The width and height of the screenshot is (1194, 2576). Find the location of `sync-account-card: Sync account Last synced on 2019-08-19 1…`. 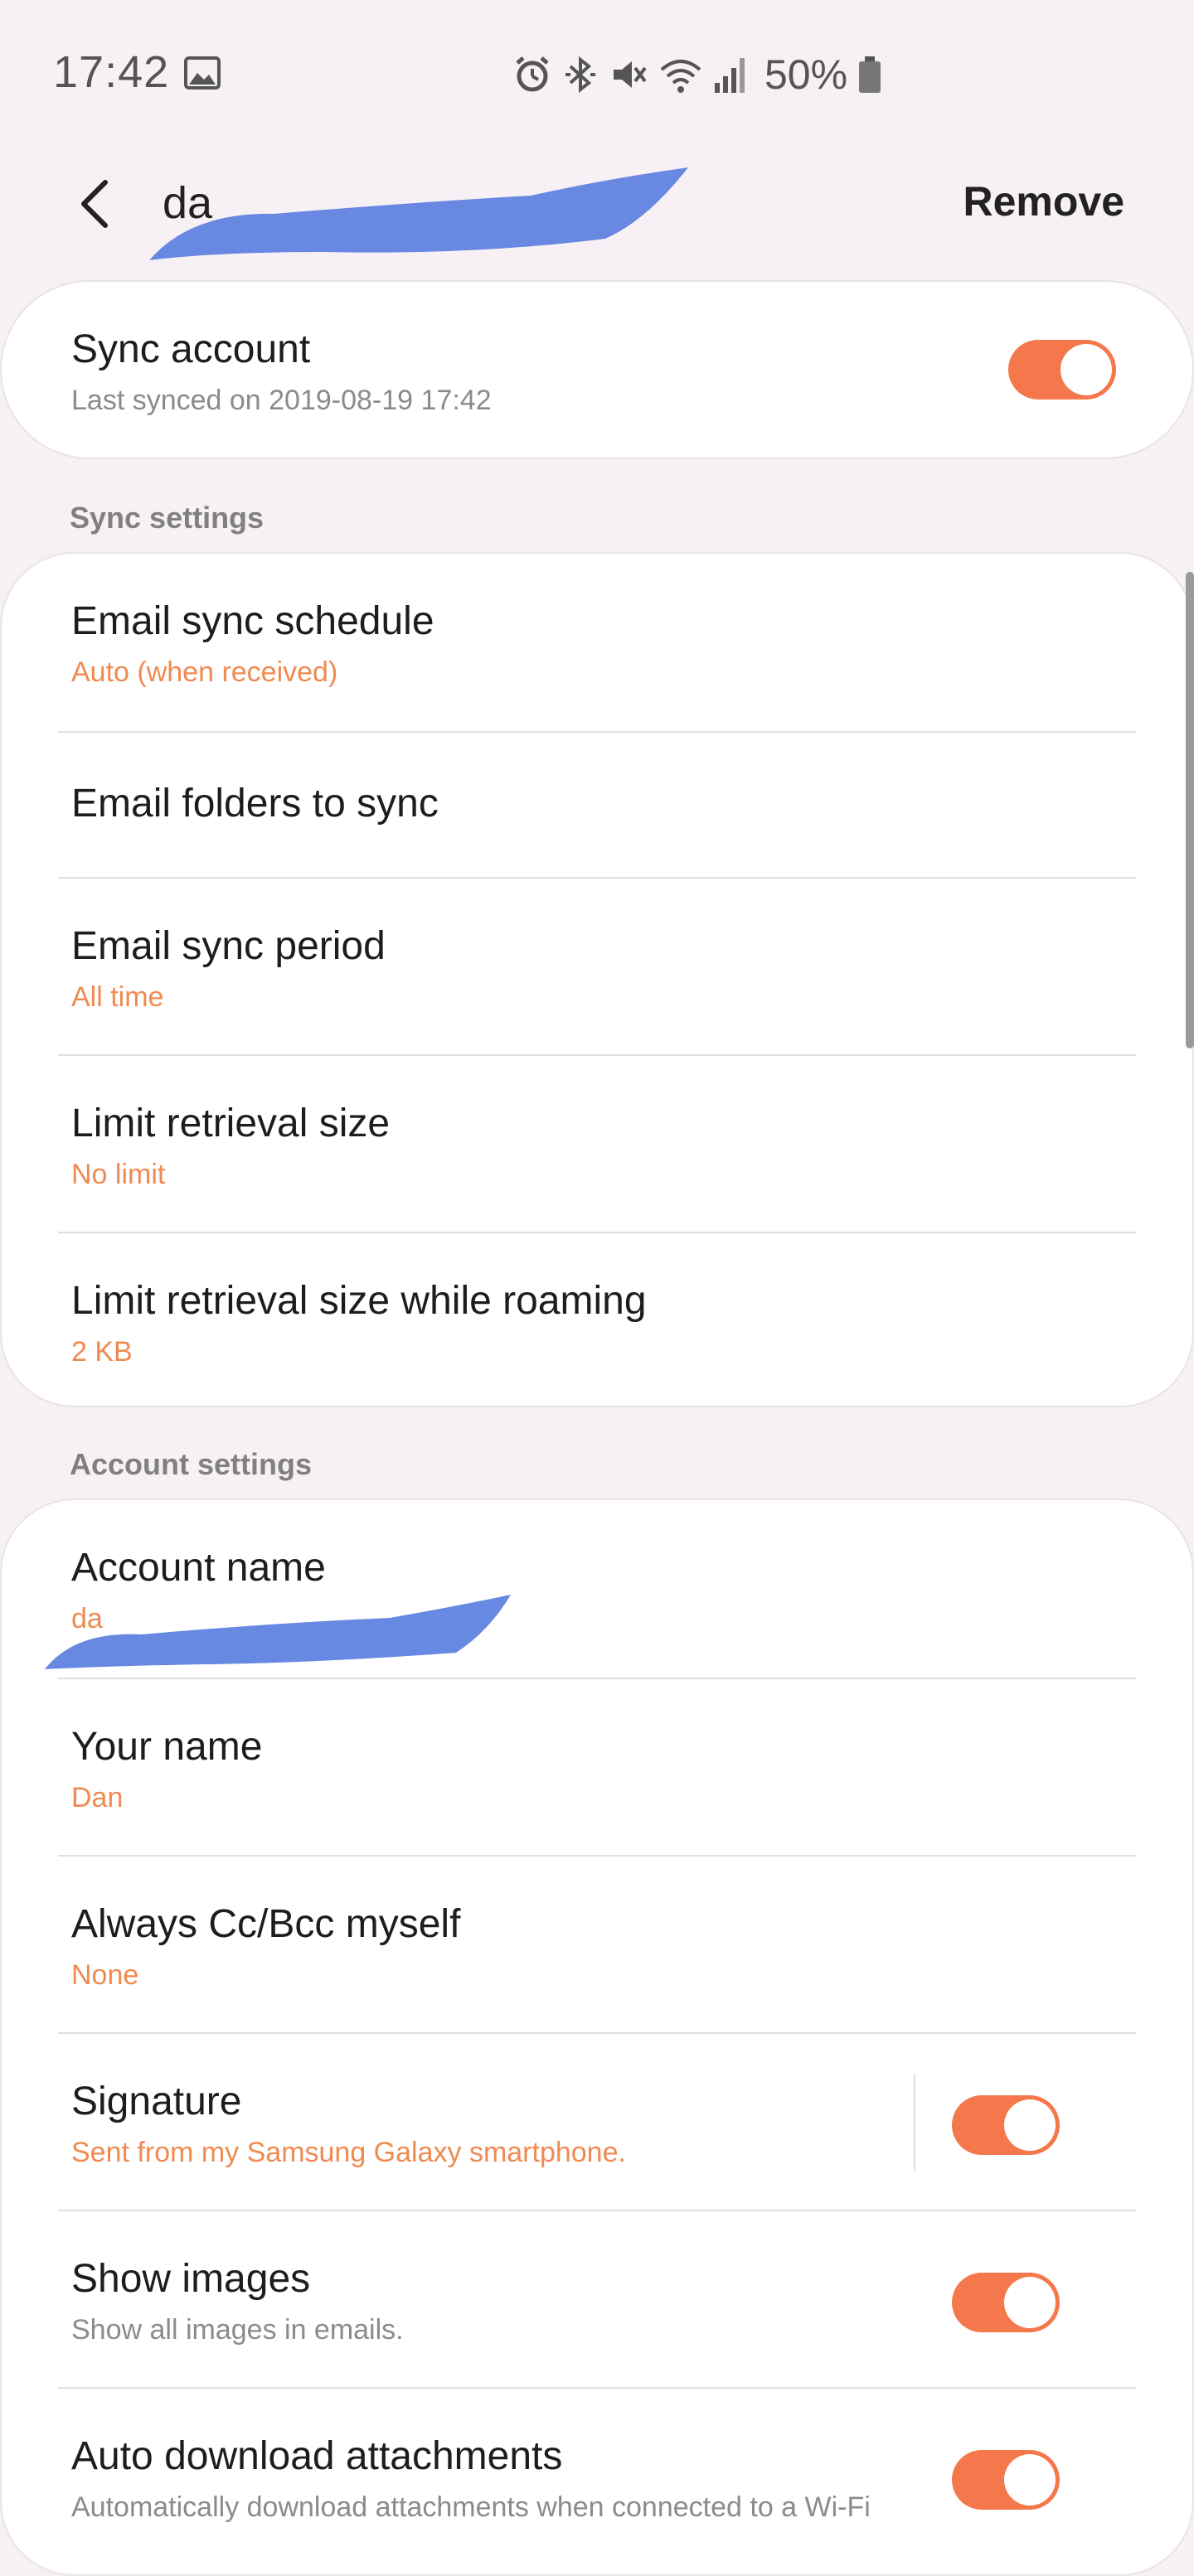

sync-account-card: Sync account Last synced on 2019-08-19 1… is located at coordinates (597, 369).